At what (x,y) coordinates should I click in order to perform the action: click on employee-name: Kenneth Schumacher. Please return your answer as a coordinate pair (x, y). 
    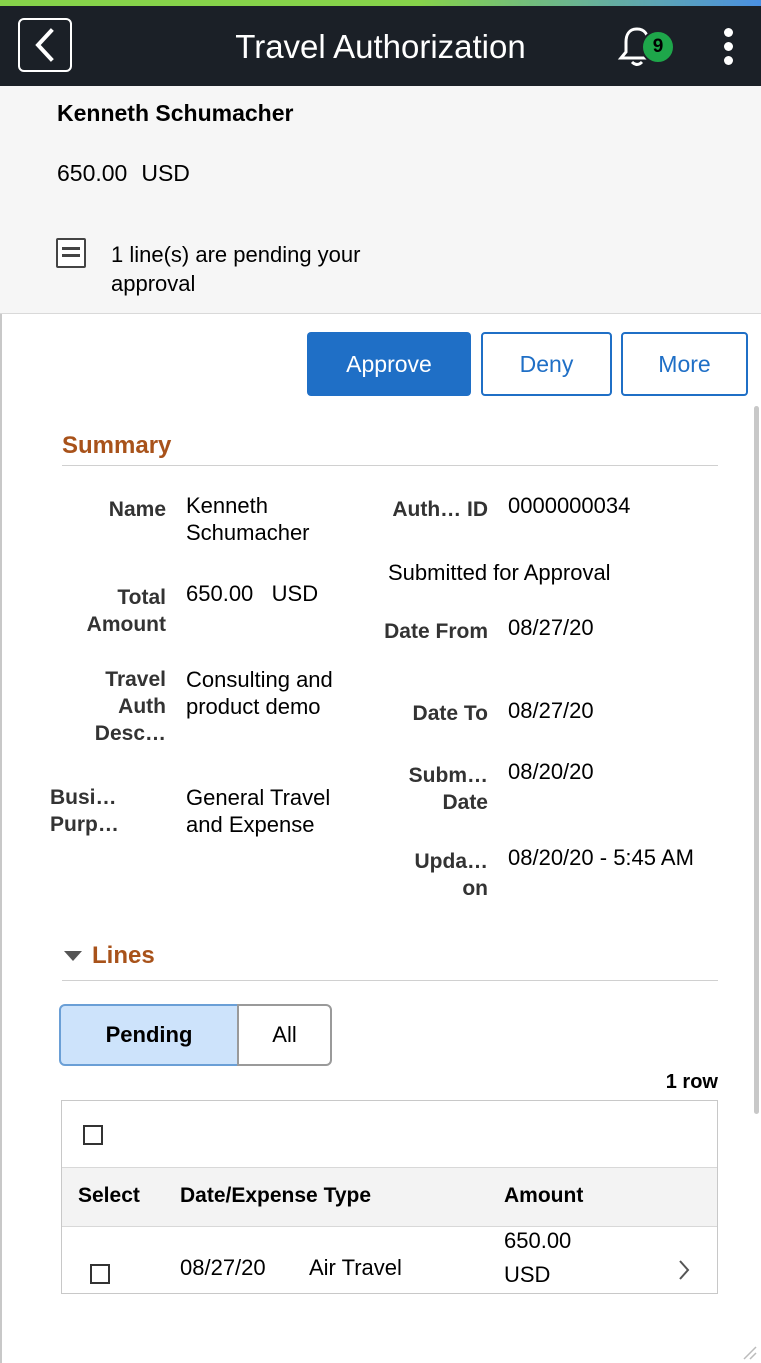
    Looking at the image, I should click on (175, 113).